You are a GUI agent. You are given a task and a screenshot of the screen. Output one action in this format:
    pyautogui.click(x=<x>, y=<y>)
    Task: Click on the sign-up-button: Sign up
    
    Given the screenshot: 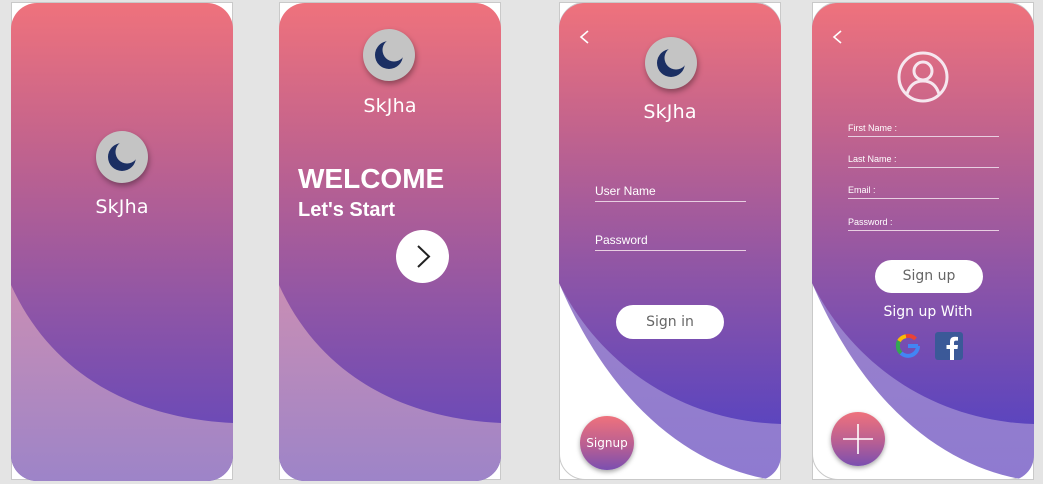 What is the action you would take?
    pyautogui.click(x=929, y=276)
    